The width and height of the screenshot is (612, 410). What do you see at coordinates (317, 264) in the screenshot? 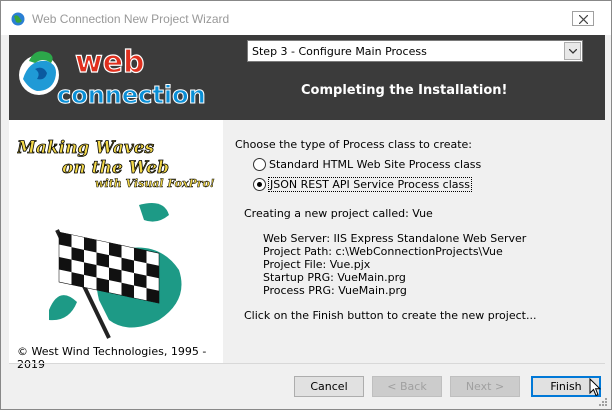
I see `detail-project-file: Project File: Vue.pjx` at bounding box center [317, 264].